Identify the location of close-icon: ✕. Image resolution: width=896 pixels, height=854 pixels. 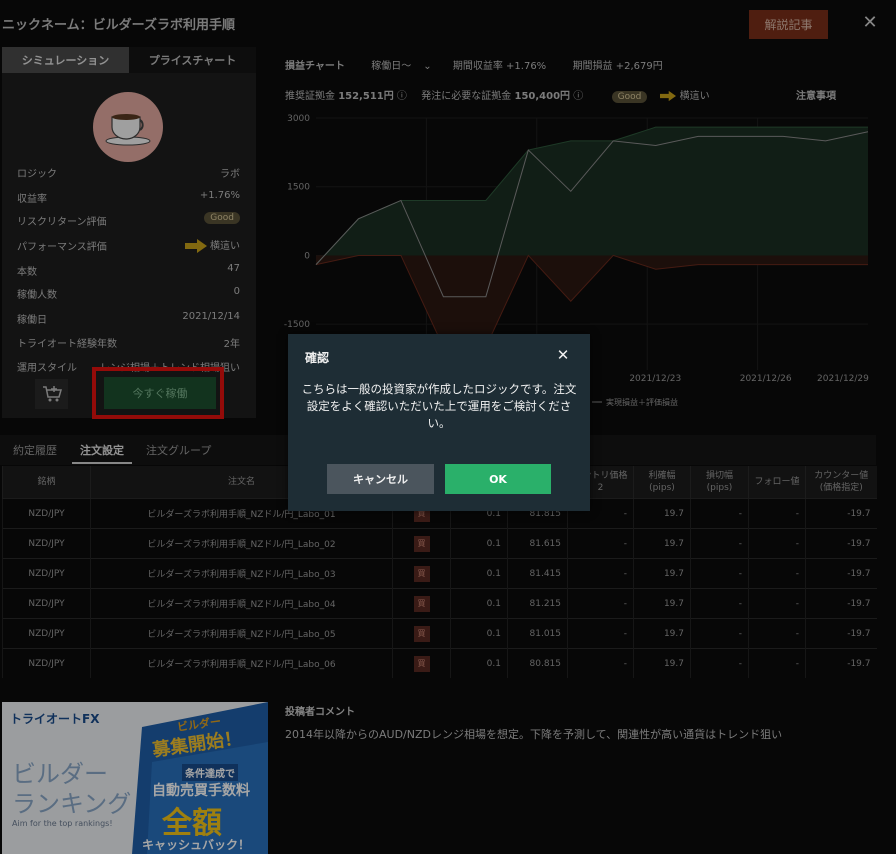
(563, 355).